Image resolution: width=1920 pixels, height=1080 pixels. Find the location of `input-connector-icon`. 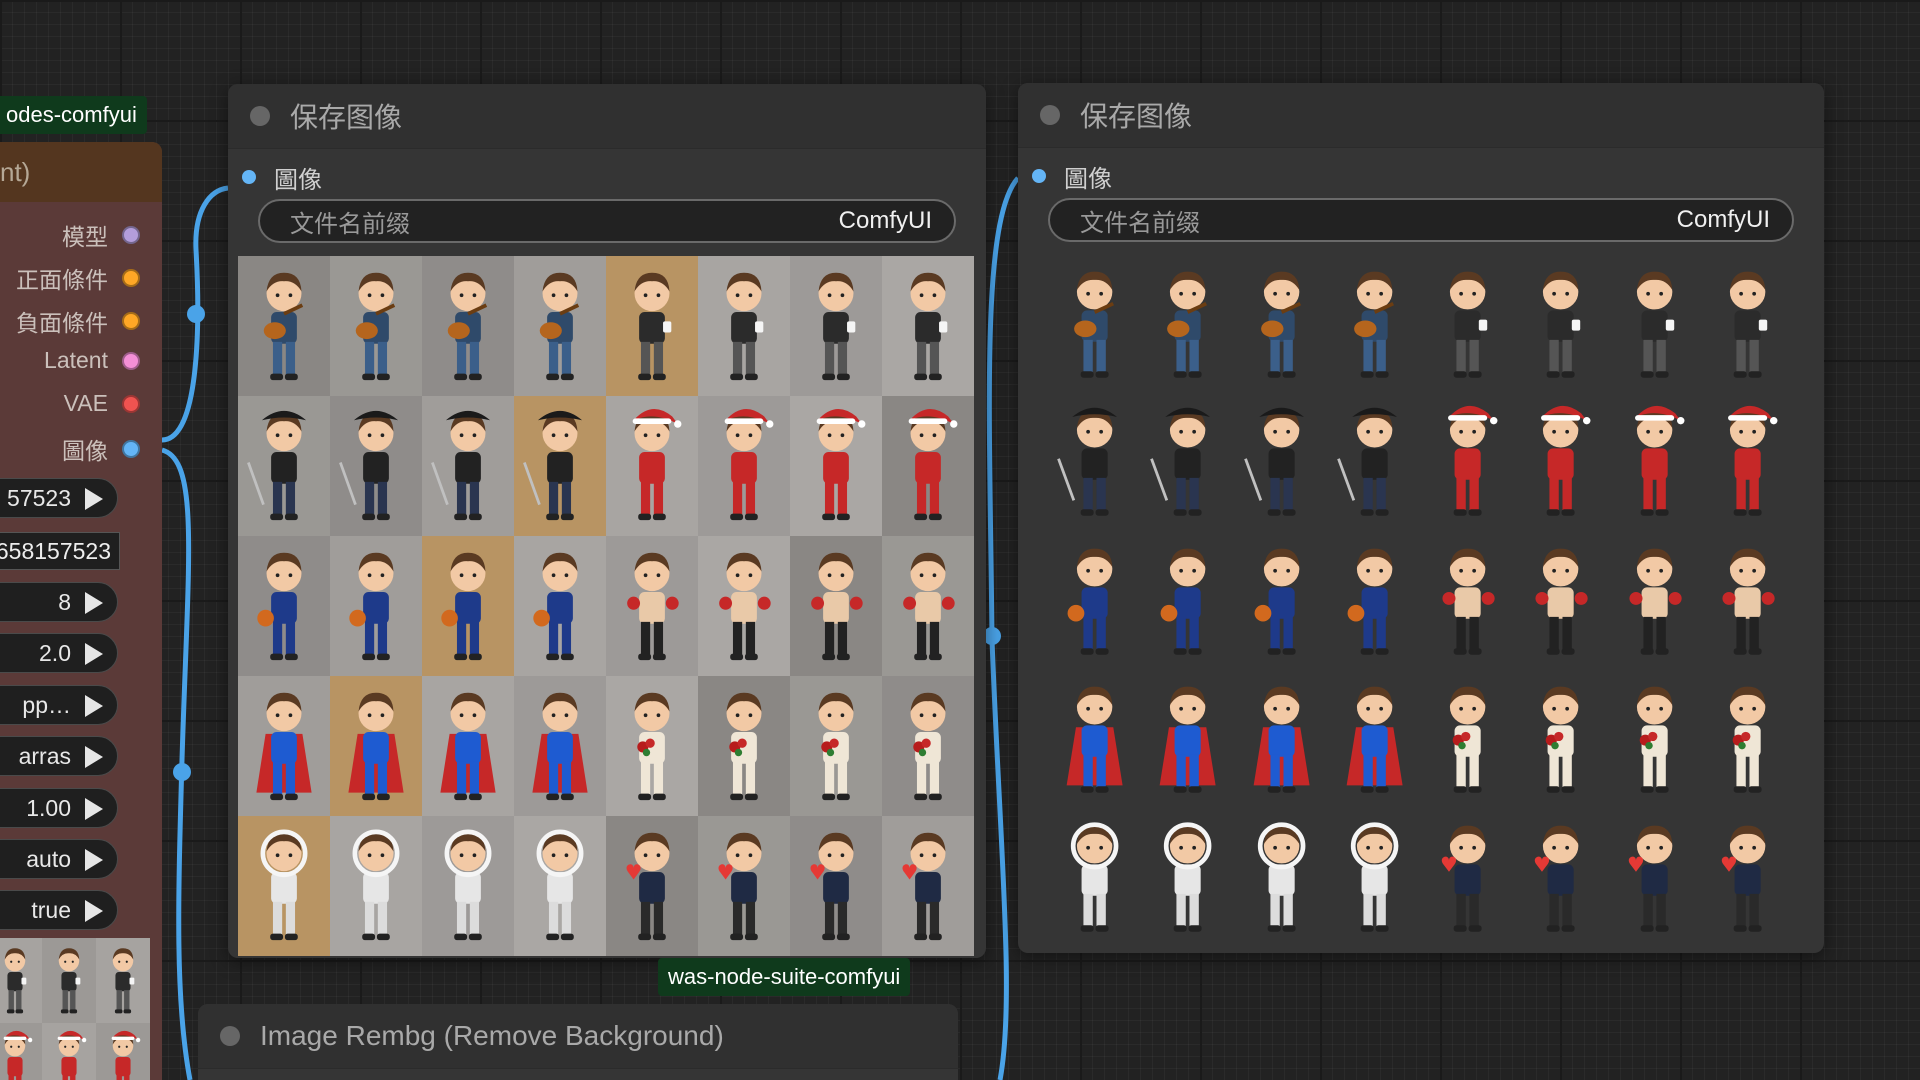

input-connector-icon is located at coordinates (249, 177).